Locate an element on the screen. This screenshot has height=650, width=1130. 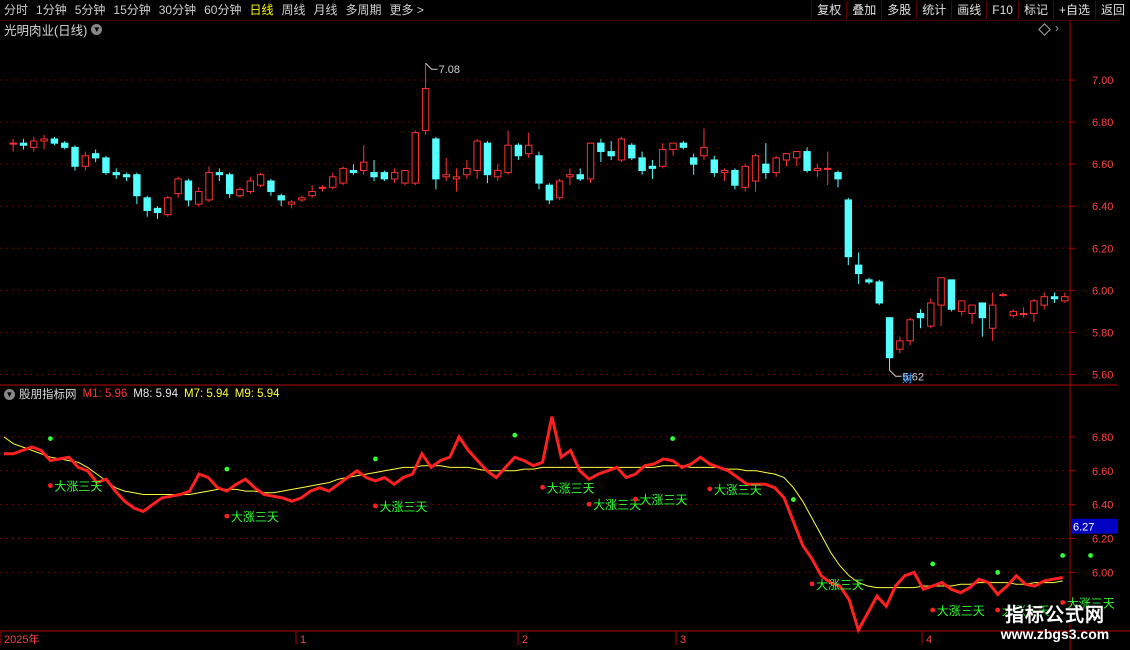
watermark-logo: 指标公式网 is located at coordinates (1054, 615).